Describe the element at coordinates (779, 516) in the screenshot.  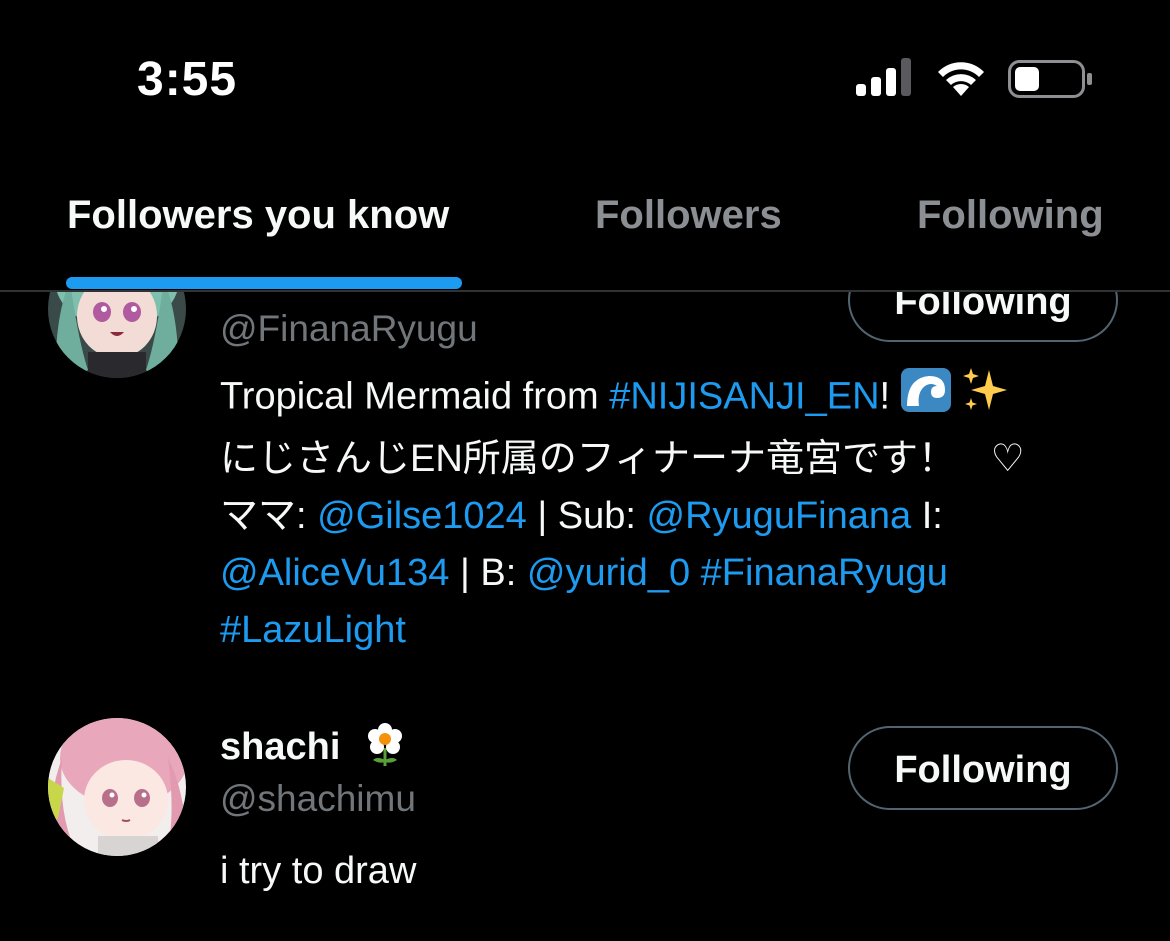
I see `mention-link: @RyuguFinana` at that location.